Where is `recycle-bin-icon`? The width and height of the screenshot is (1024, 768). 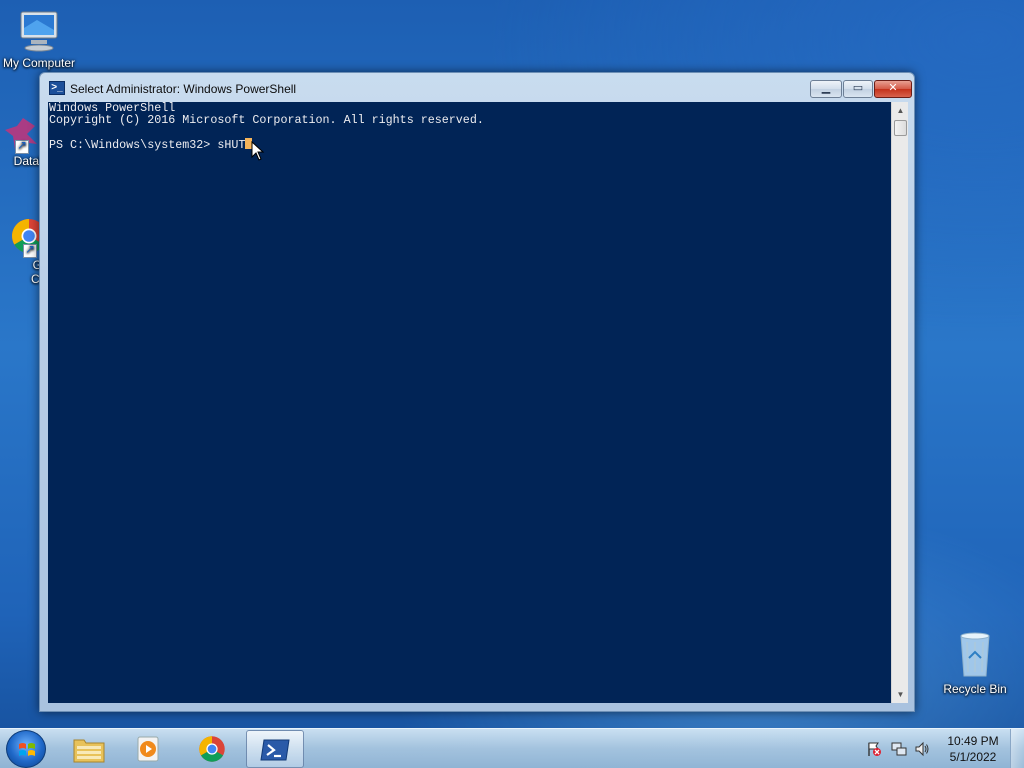 recycle-bin-icon is located at coordinates (975, 654).